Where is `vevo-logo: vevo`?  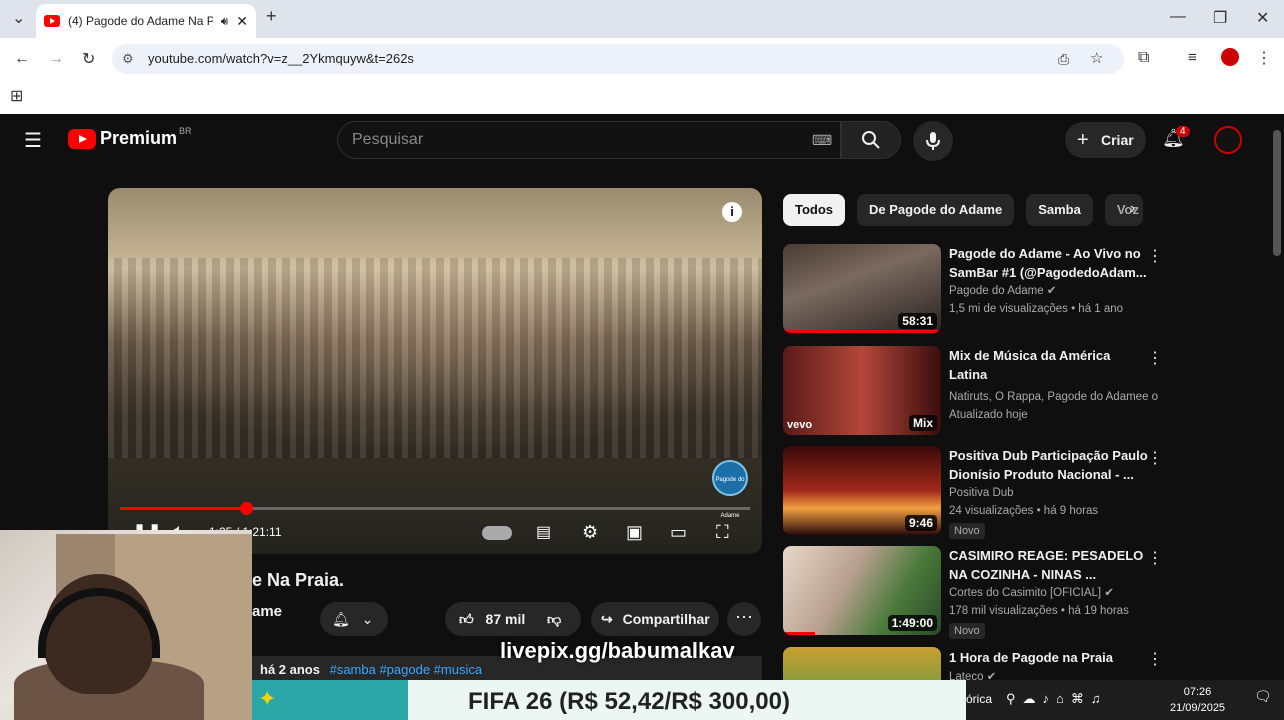
vevo-logo: vevo is located at coordinates (800, 425).